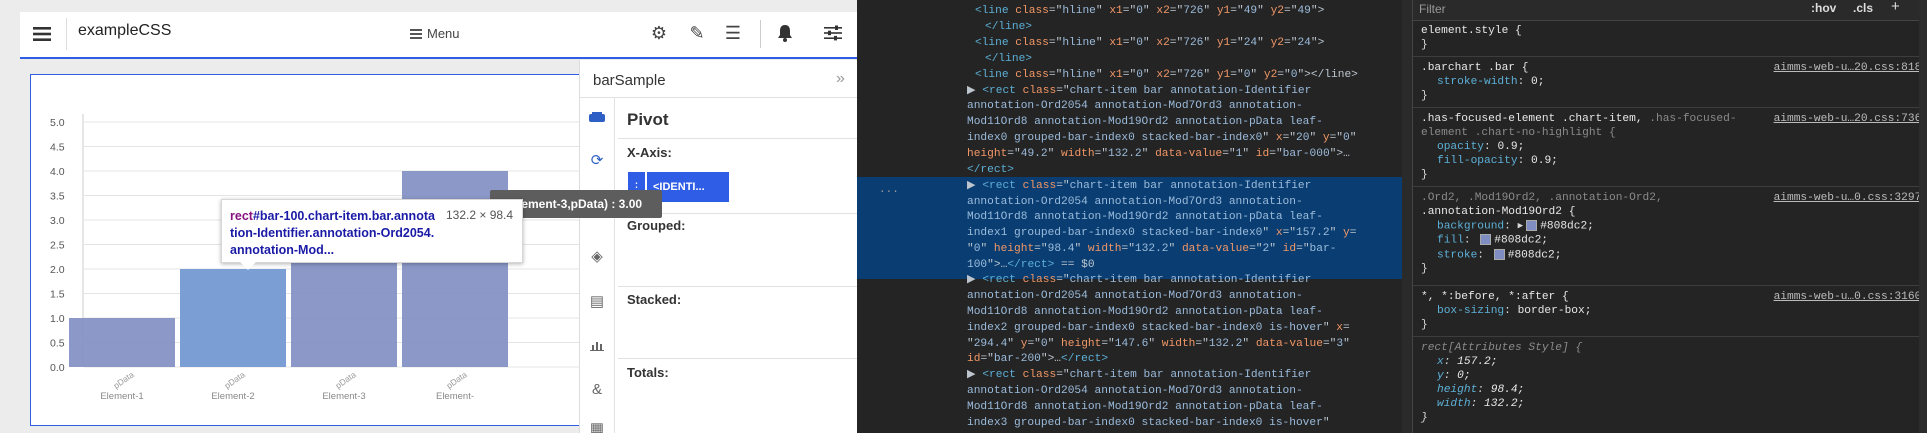  What do you see at coordinates (66, 34) in the screenshot?
I see `header-divider` at bounding box center [66, 34].